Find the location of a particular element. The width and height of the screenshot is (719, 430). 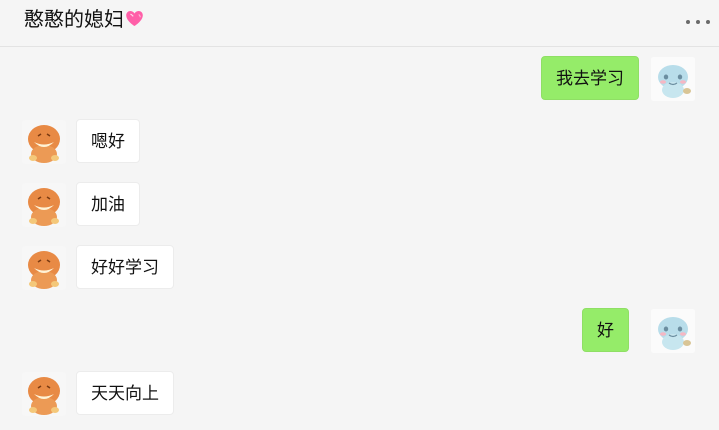

message-text: 好 is located at coordinates (605, 331).